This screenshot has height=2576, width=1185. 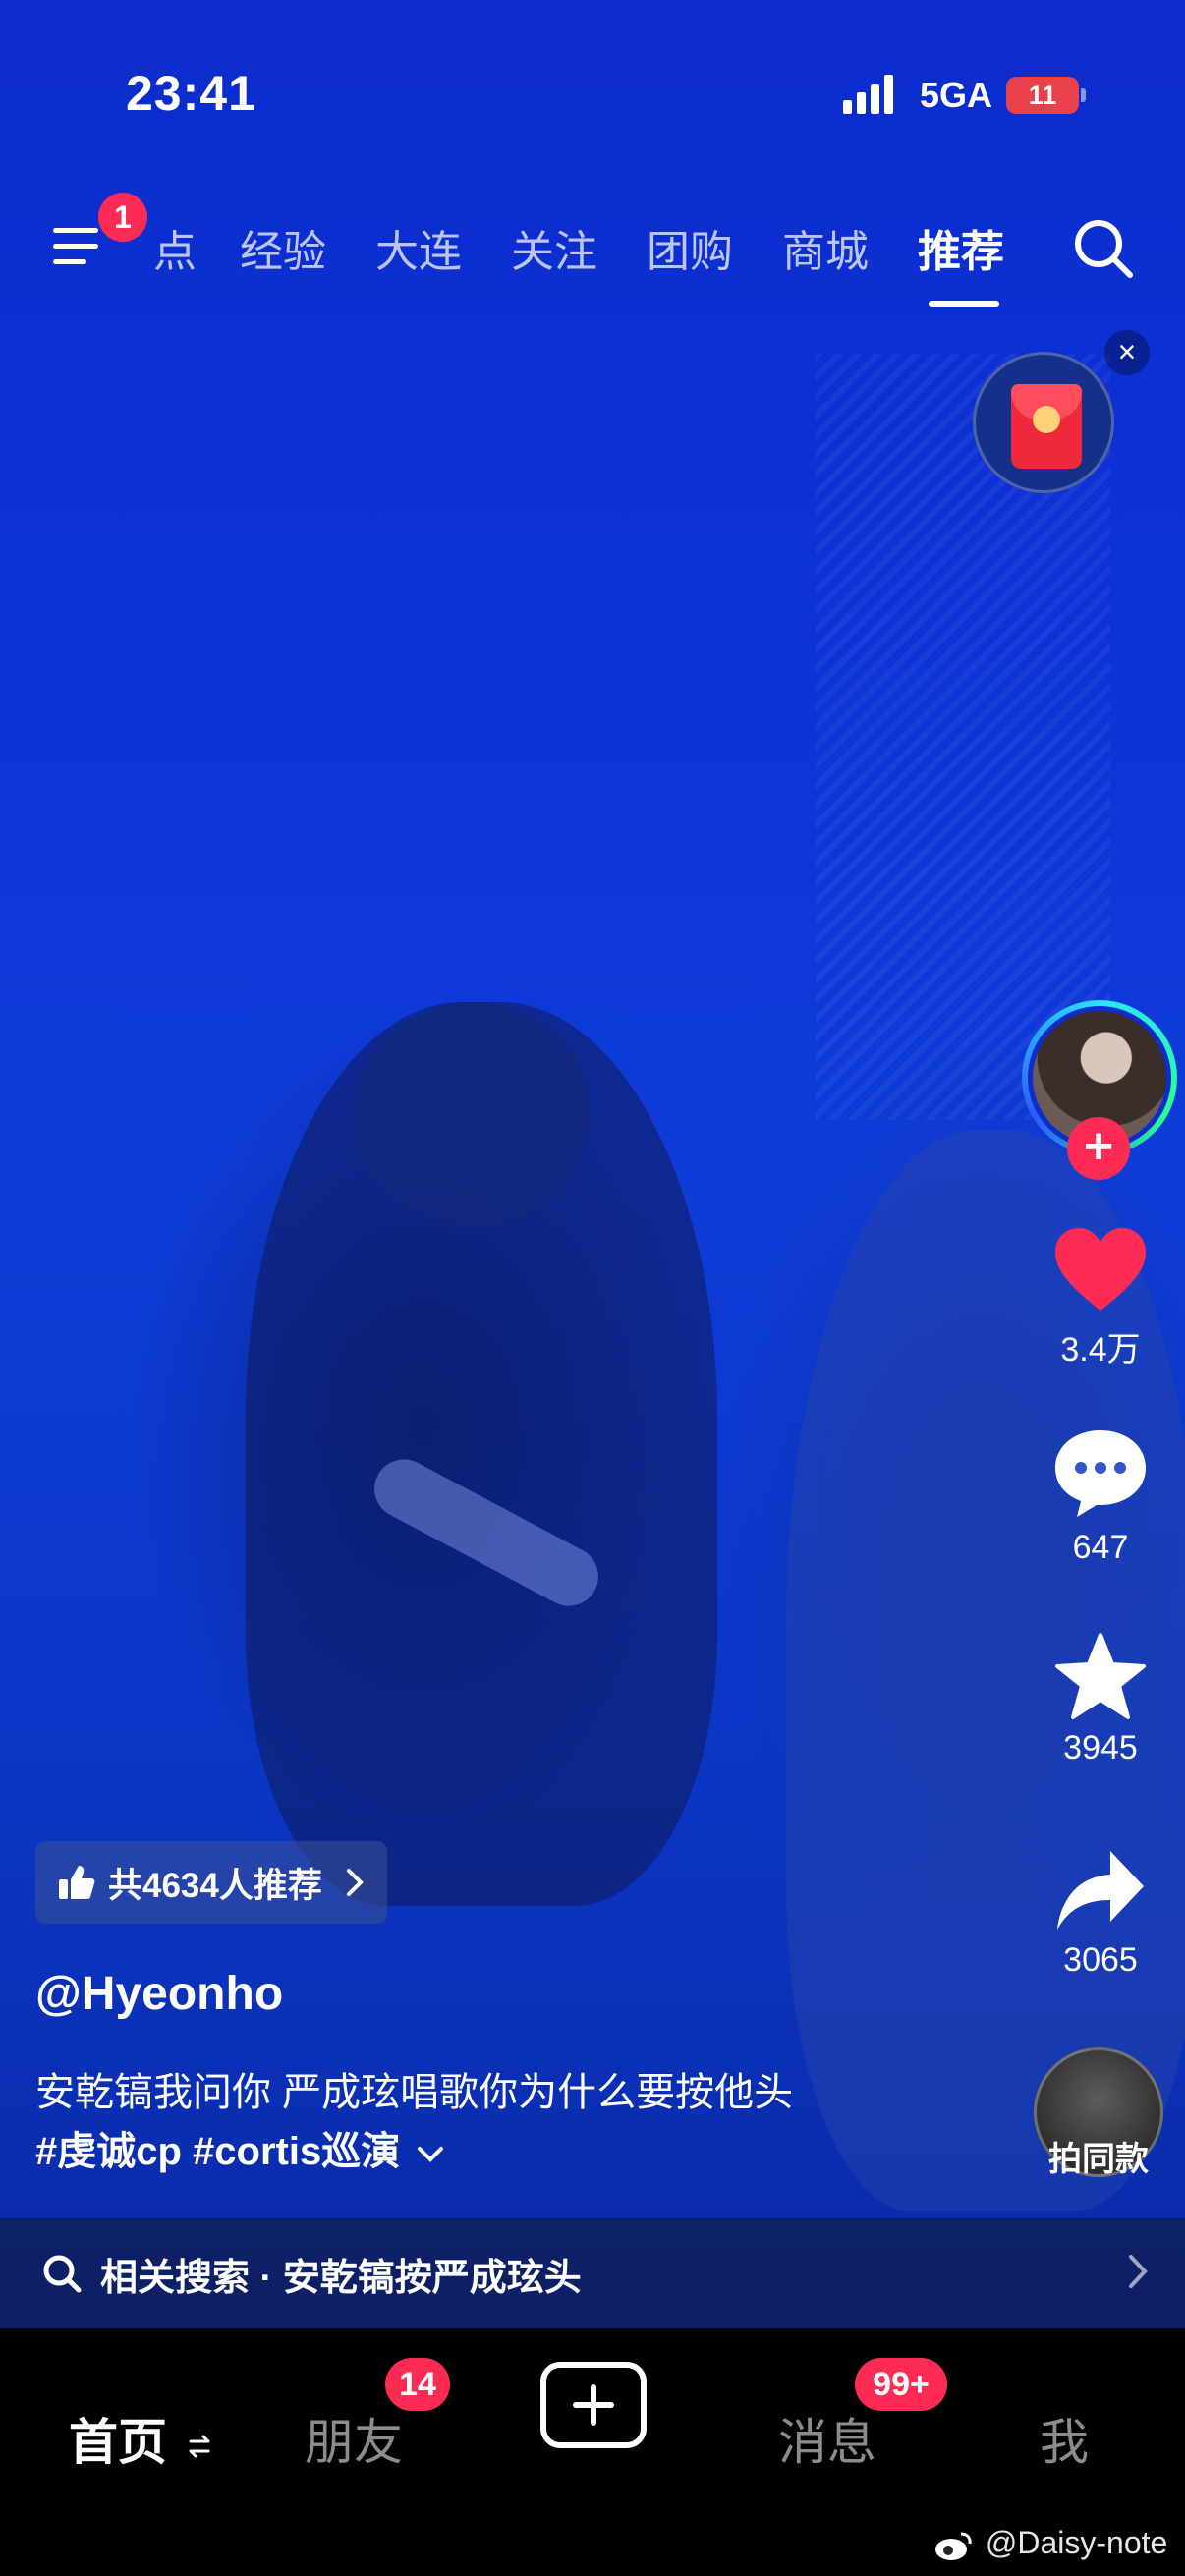 I want to click on like-count: 3.4万, so click(x=1100, y=1350).